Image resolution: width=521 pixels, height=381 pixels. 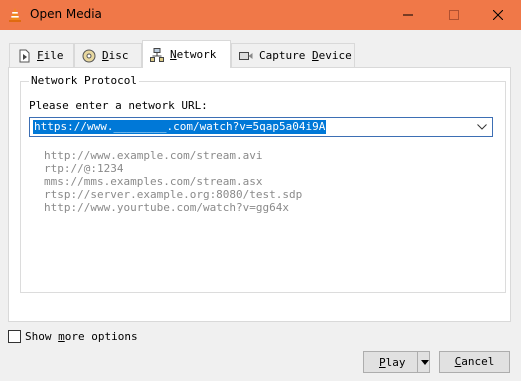 What do you see at coordinates (61, 336) in the screenshot?
I see `more-mnemonic: m` at bounding box center [61, 336].